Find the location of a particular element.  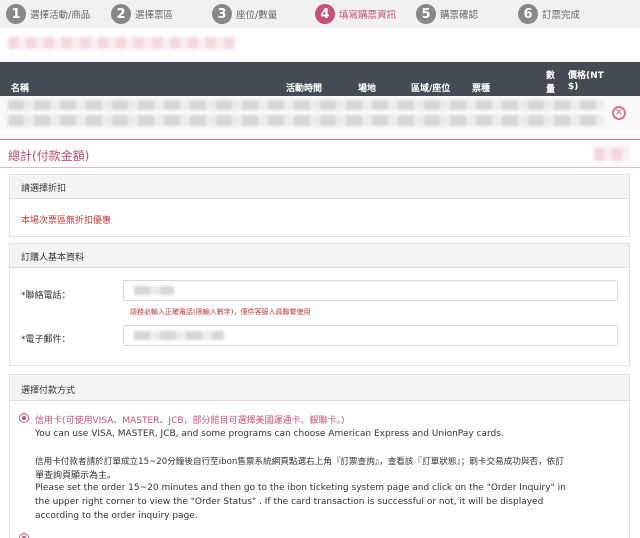

redacted-email-value is located at coordinates (179, 335).